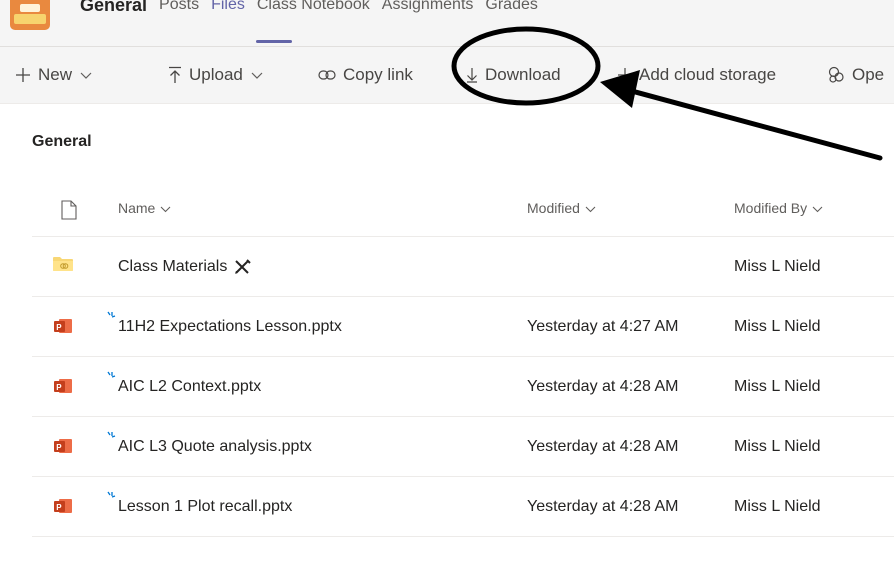 The height and width of the screenshot is (564, 894). What do you see at coordinates (137, 208) in the screenshot?
I see `column-header-name-label: Name` at bounding box center [137, 208].